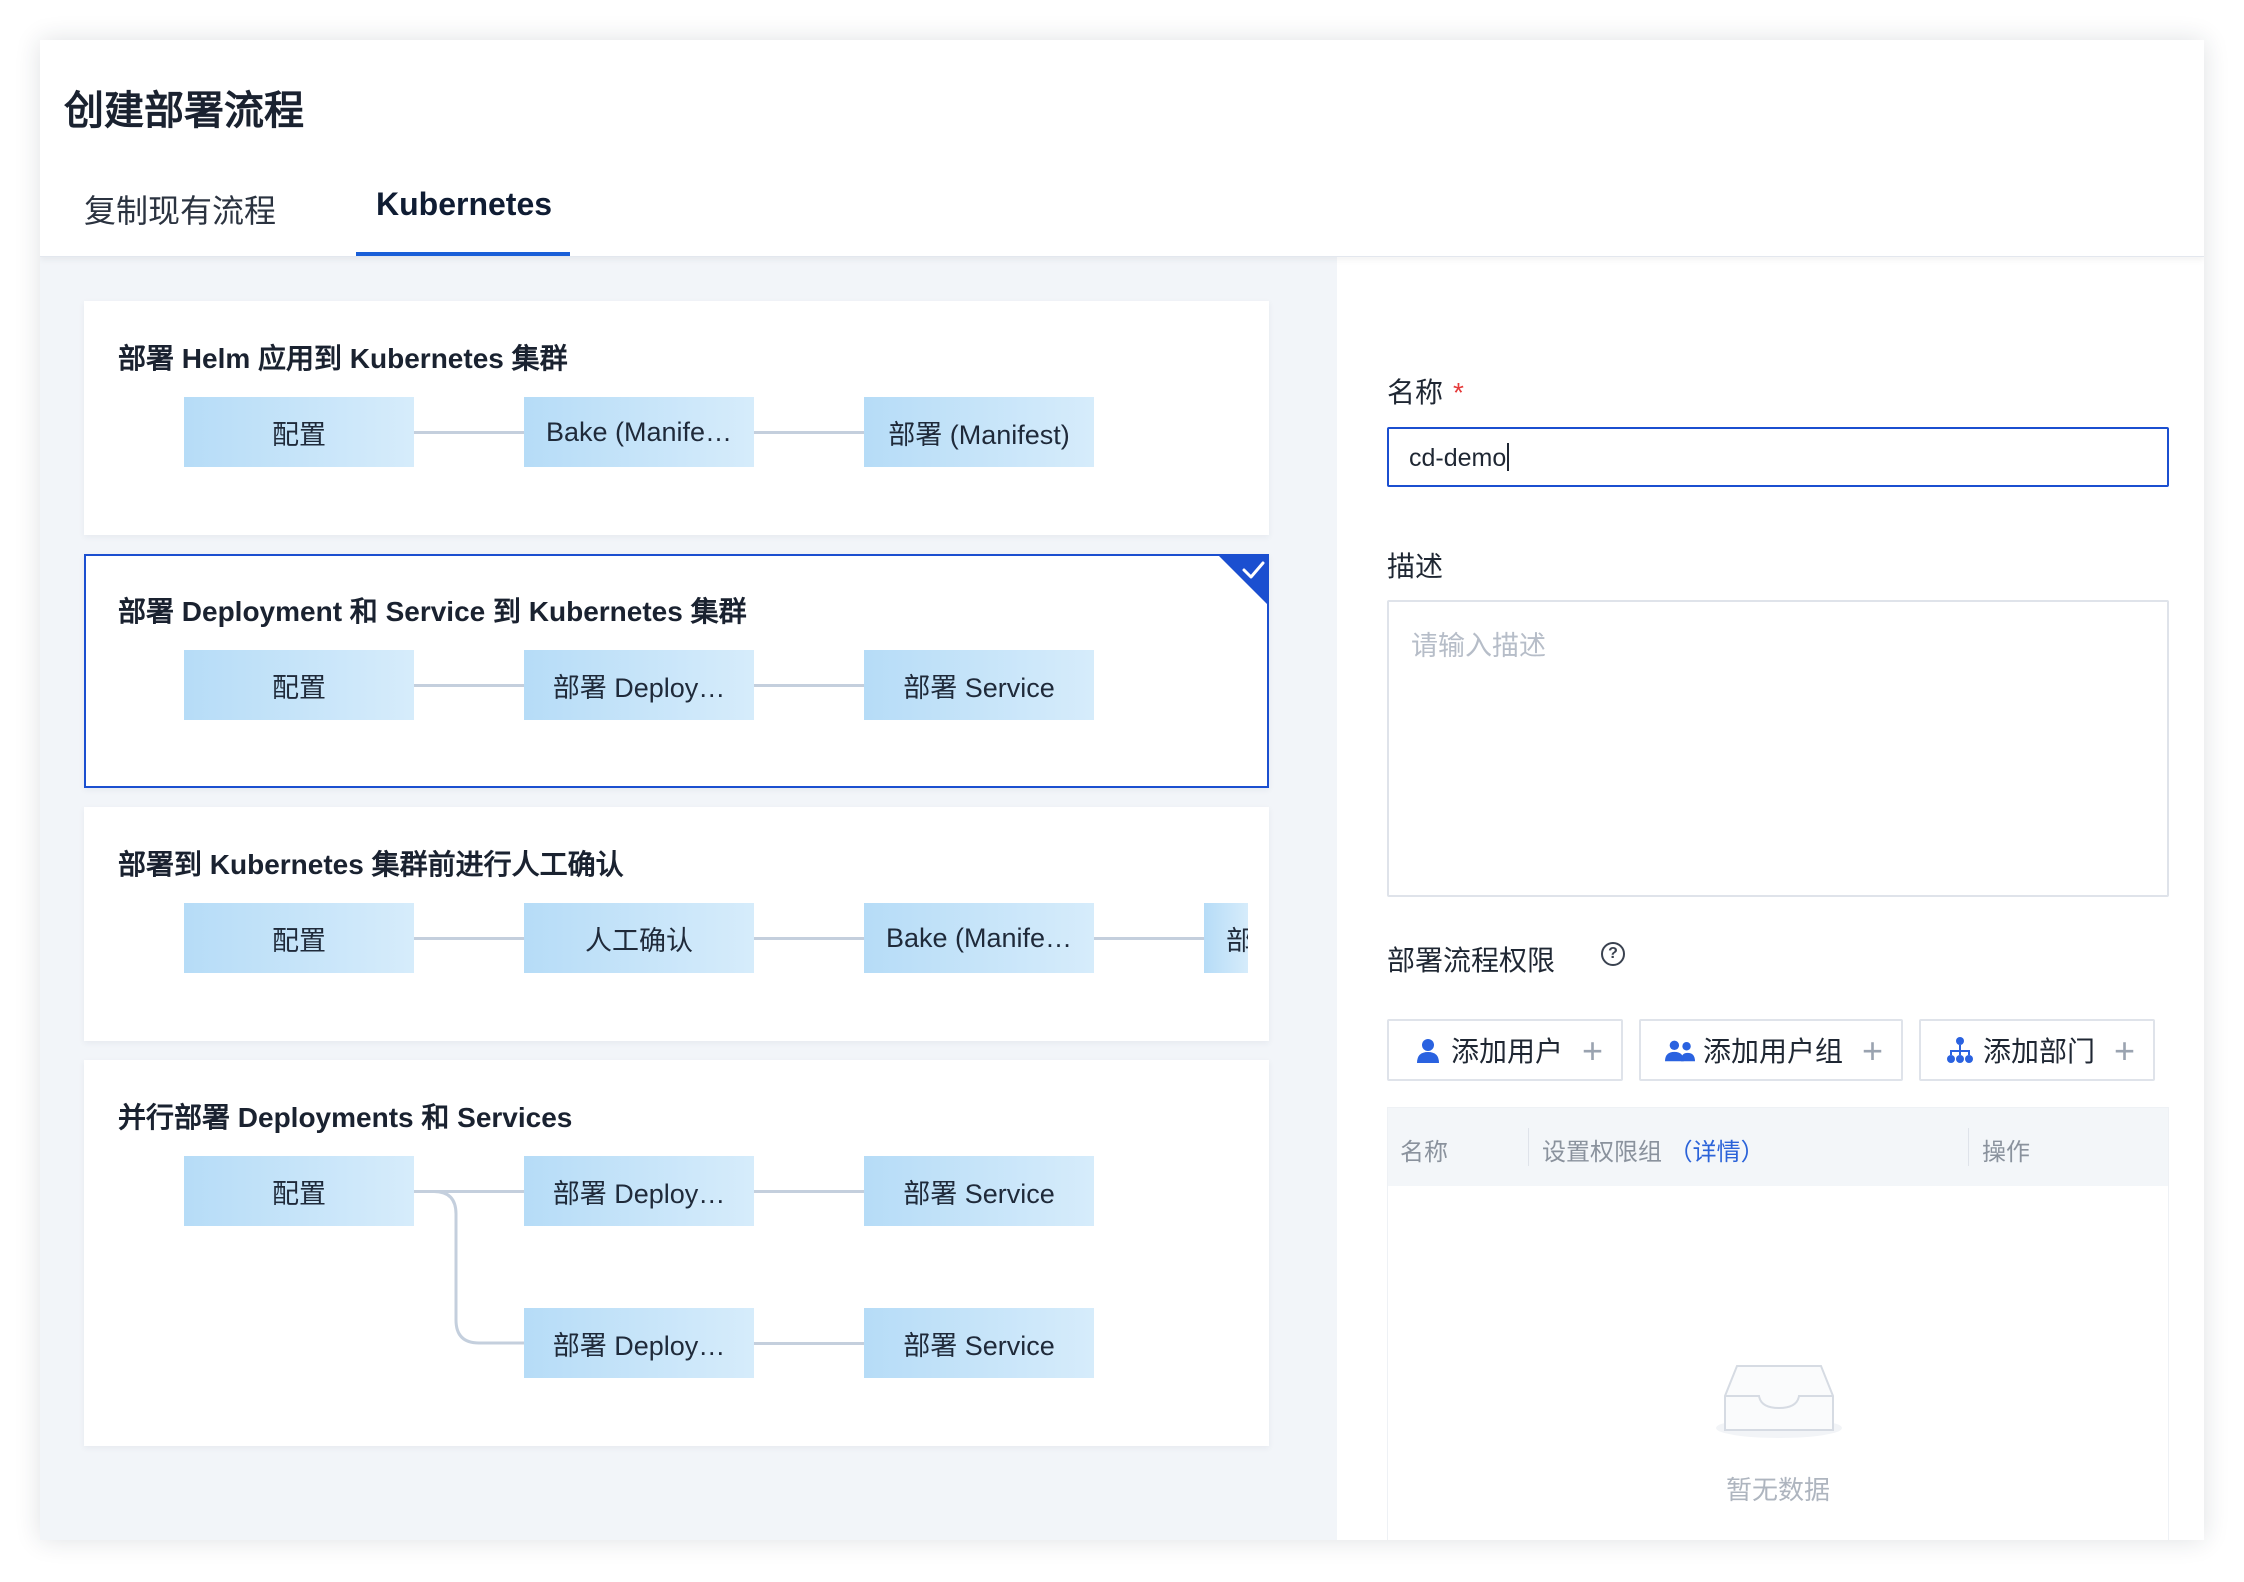 The image size is (2244, 1582). I want to click on column-header-name: 名称, so click(1424, 1152).